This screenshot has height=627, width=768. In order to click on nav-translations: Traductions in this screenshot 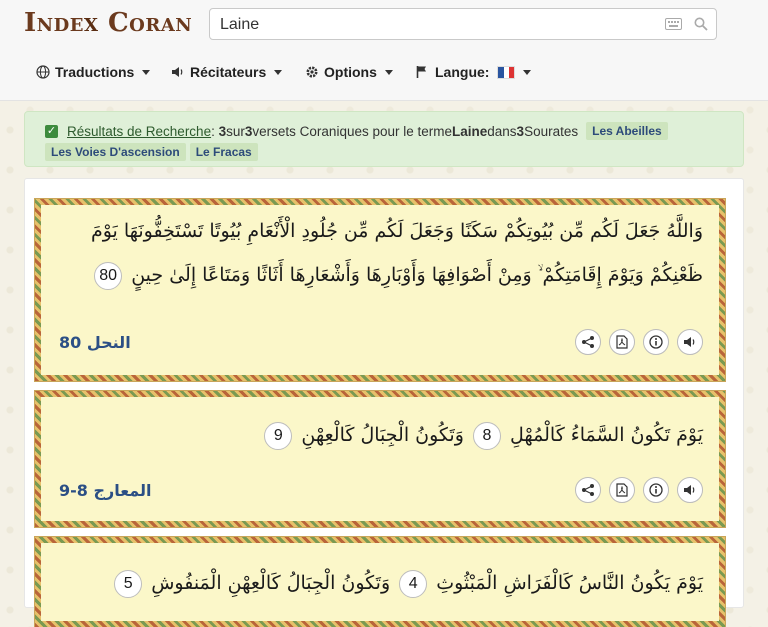, I will do `click(93, 72)`.